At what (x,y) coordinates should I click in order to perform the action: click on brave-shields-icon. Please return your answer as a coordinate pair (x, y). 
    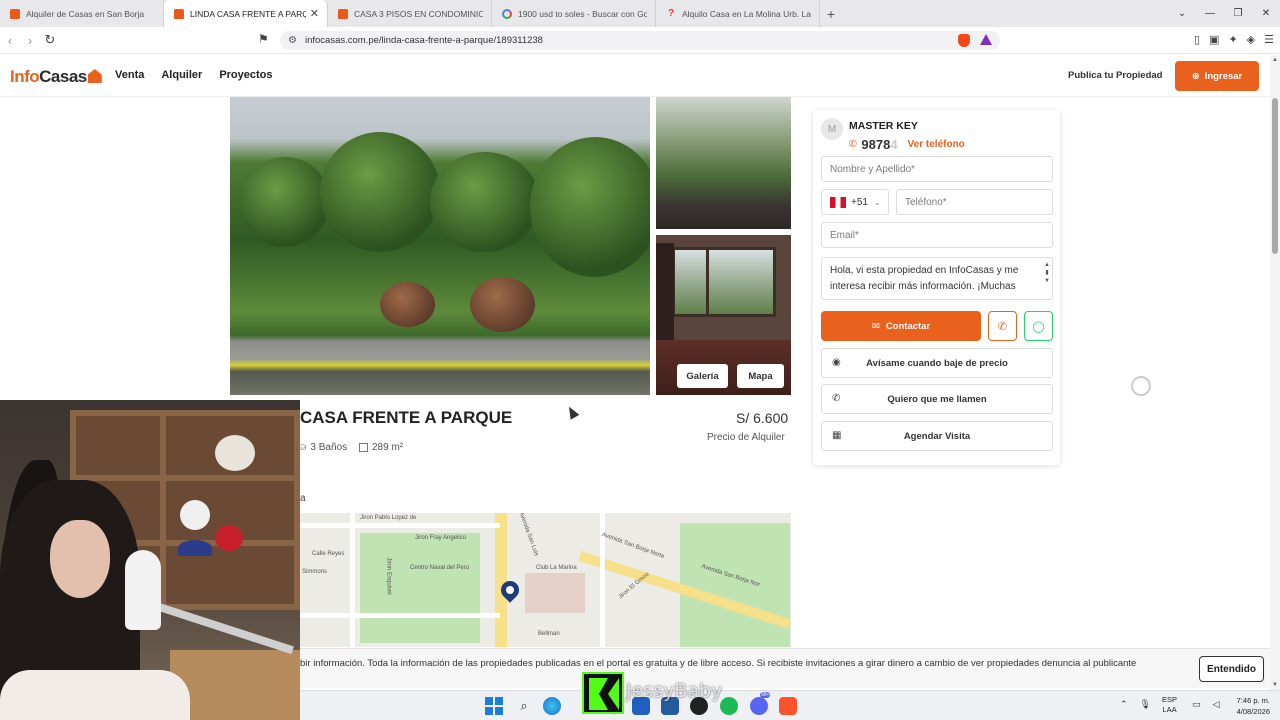
    Looking at the image, I should click on (964, 40).